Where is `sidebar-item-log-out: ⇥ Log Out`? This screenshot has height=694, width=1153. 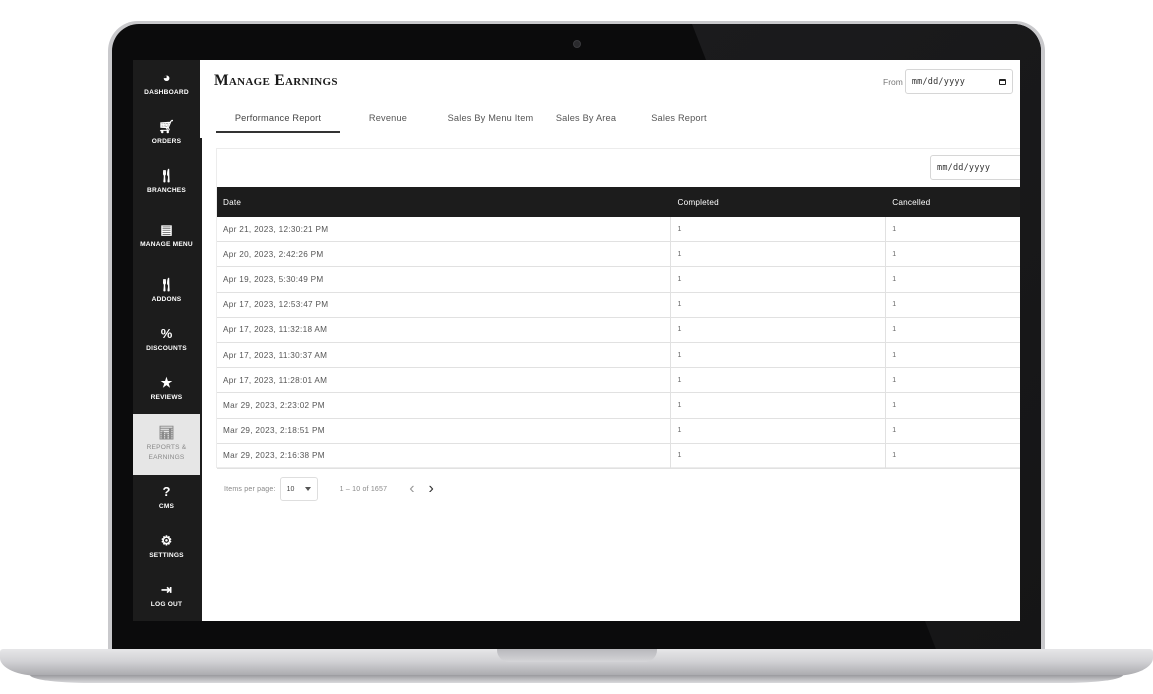
sidebar-item-log-out: ⇥ Log Out is located at coordinates (166, 596).